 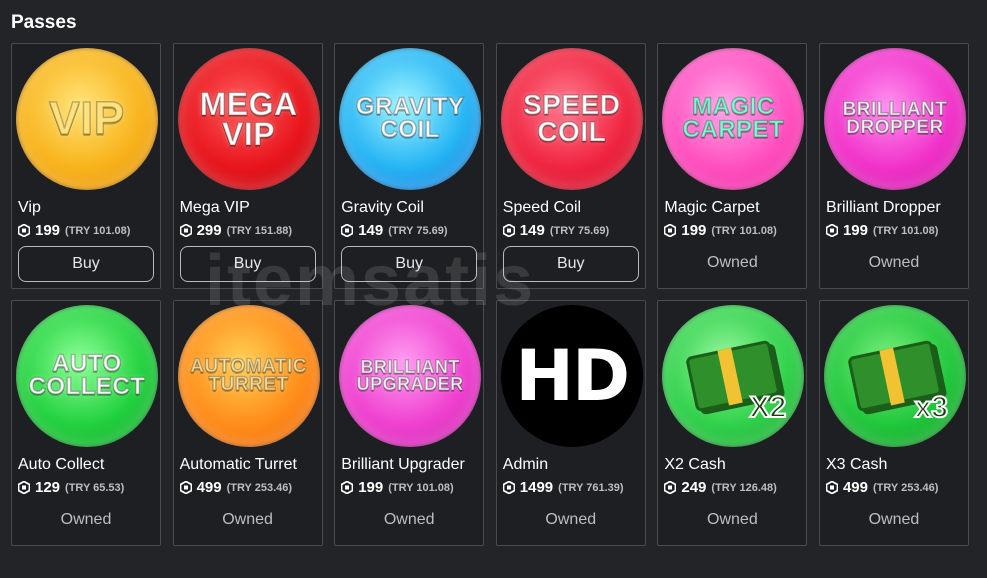 What do you see at coordinates (259, 230) in the screenshot?
I see `price-local: (TRY 151.88)` at bounding box center [259, 230].